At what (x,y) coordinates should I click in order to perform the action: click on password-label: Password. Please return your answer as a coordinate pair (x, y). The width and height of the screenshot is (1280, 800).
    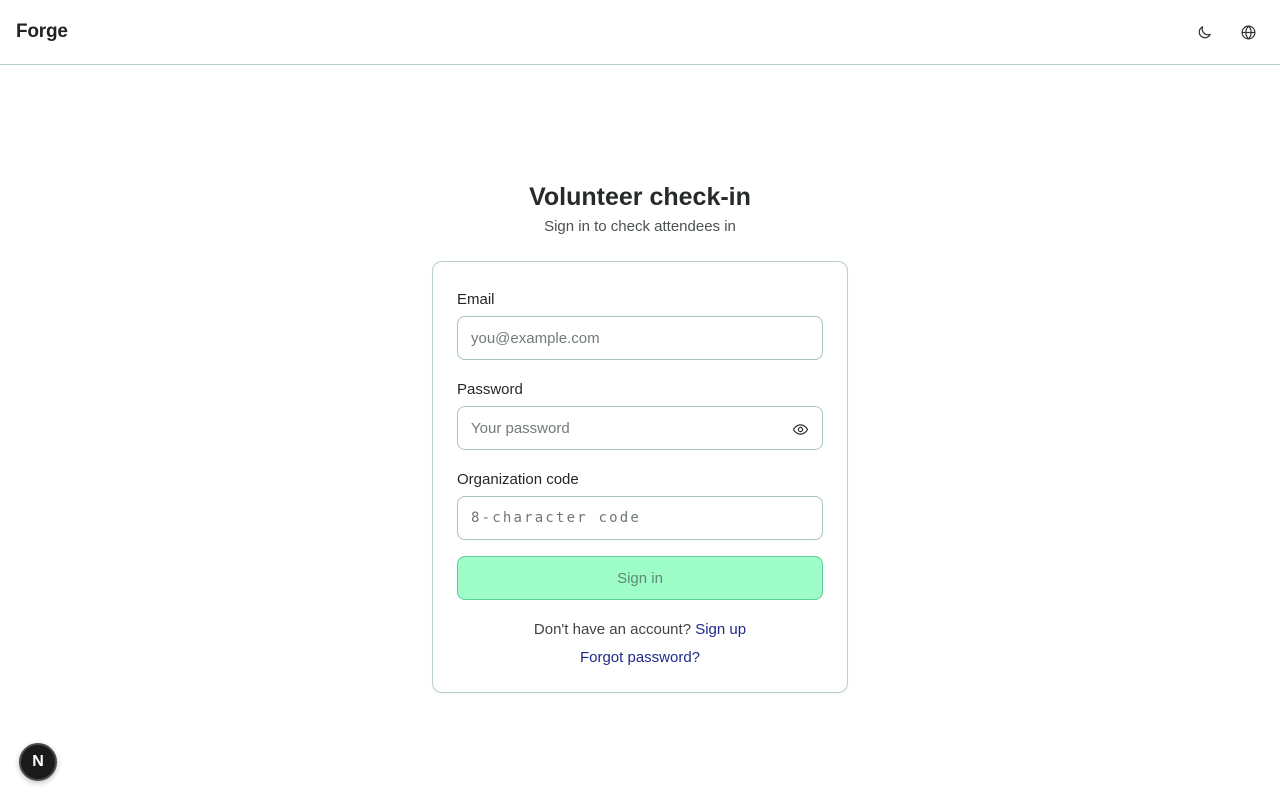
    Looking at the image, I should click on (490, 389).